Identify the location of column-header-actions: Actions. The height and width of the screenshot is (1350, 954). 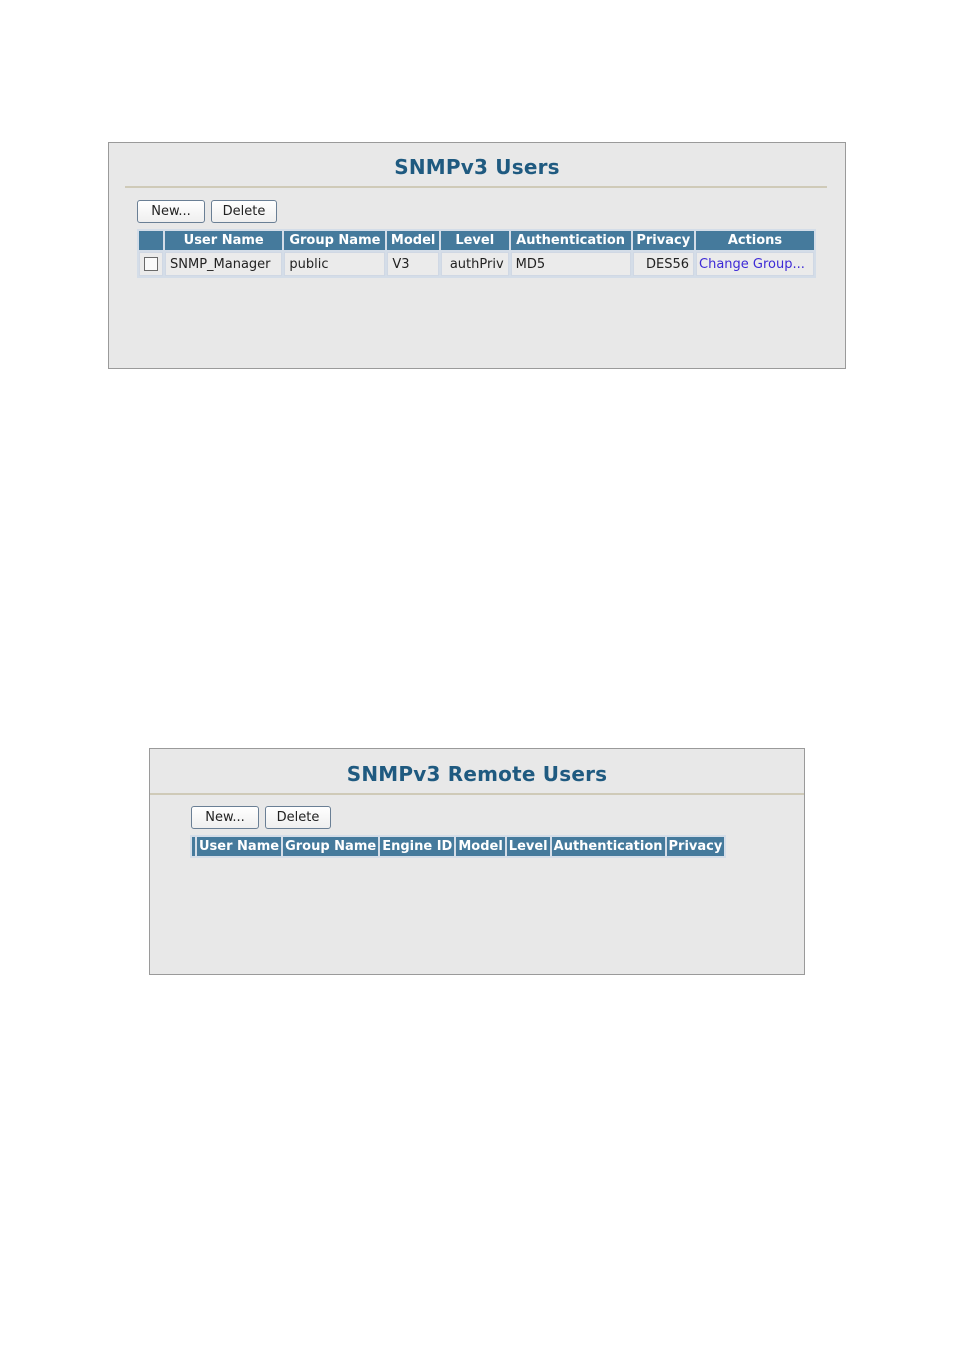
(755, 240).